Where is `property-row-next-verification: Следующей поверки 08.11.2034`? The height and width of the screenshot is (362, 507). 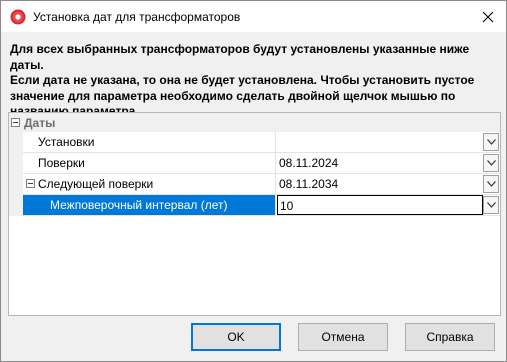 property-row-next-verification: Следующей поверки 08.11.2034 is located at coordinates (261, 184).